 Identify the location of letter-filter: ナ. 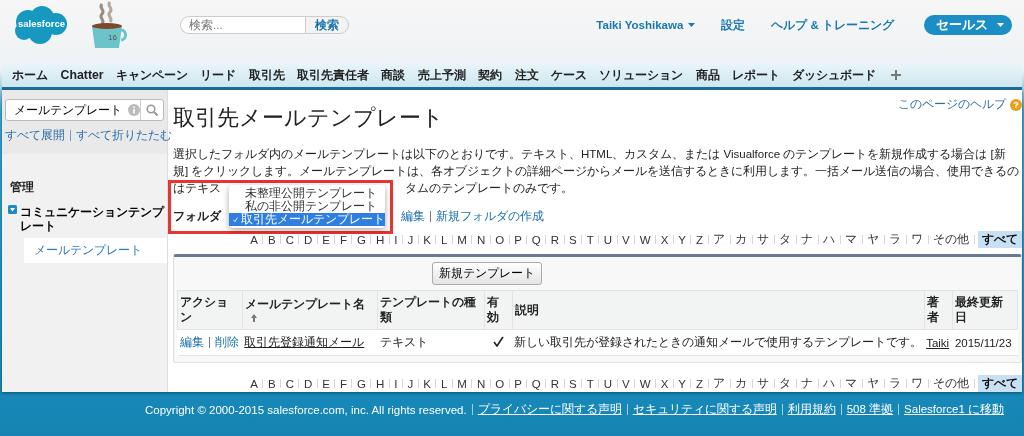
(807, 383).